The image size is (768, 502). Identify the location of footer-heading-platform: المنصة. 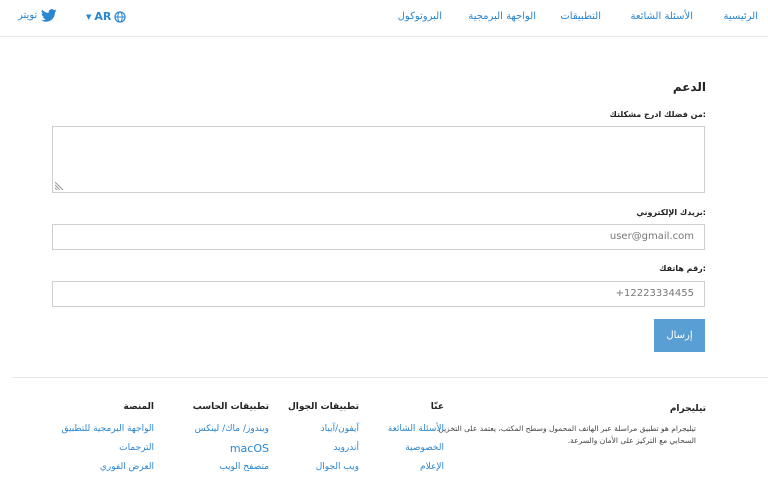
(139, 407).